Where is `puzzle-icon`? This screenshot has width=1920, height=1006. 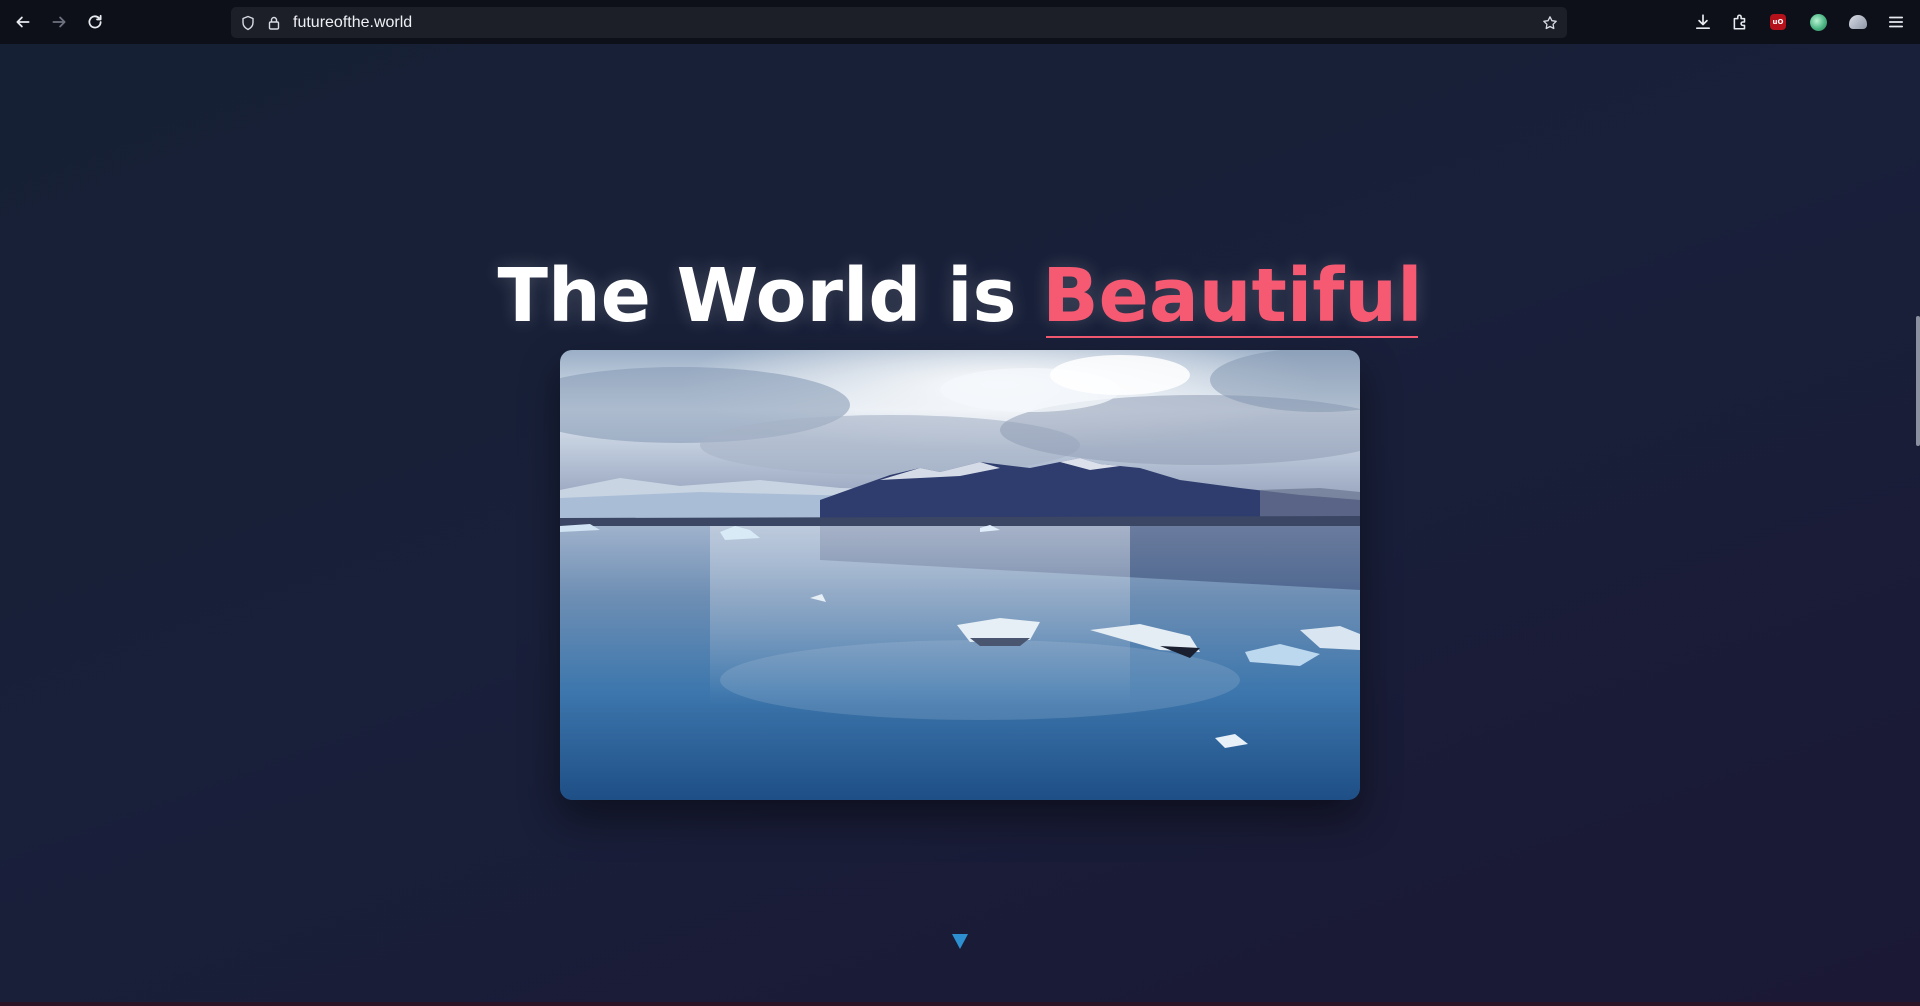
puzzle-icon is located at coordinates (1740, 22).